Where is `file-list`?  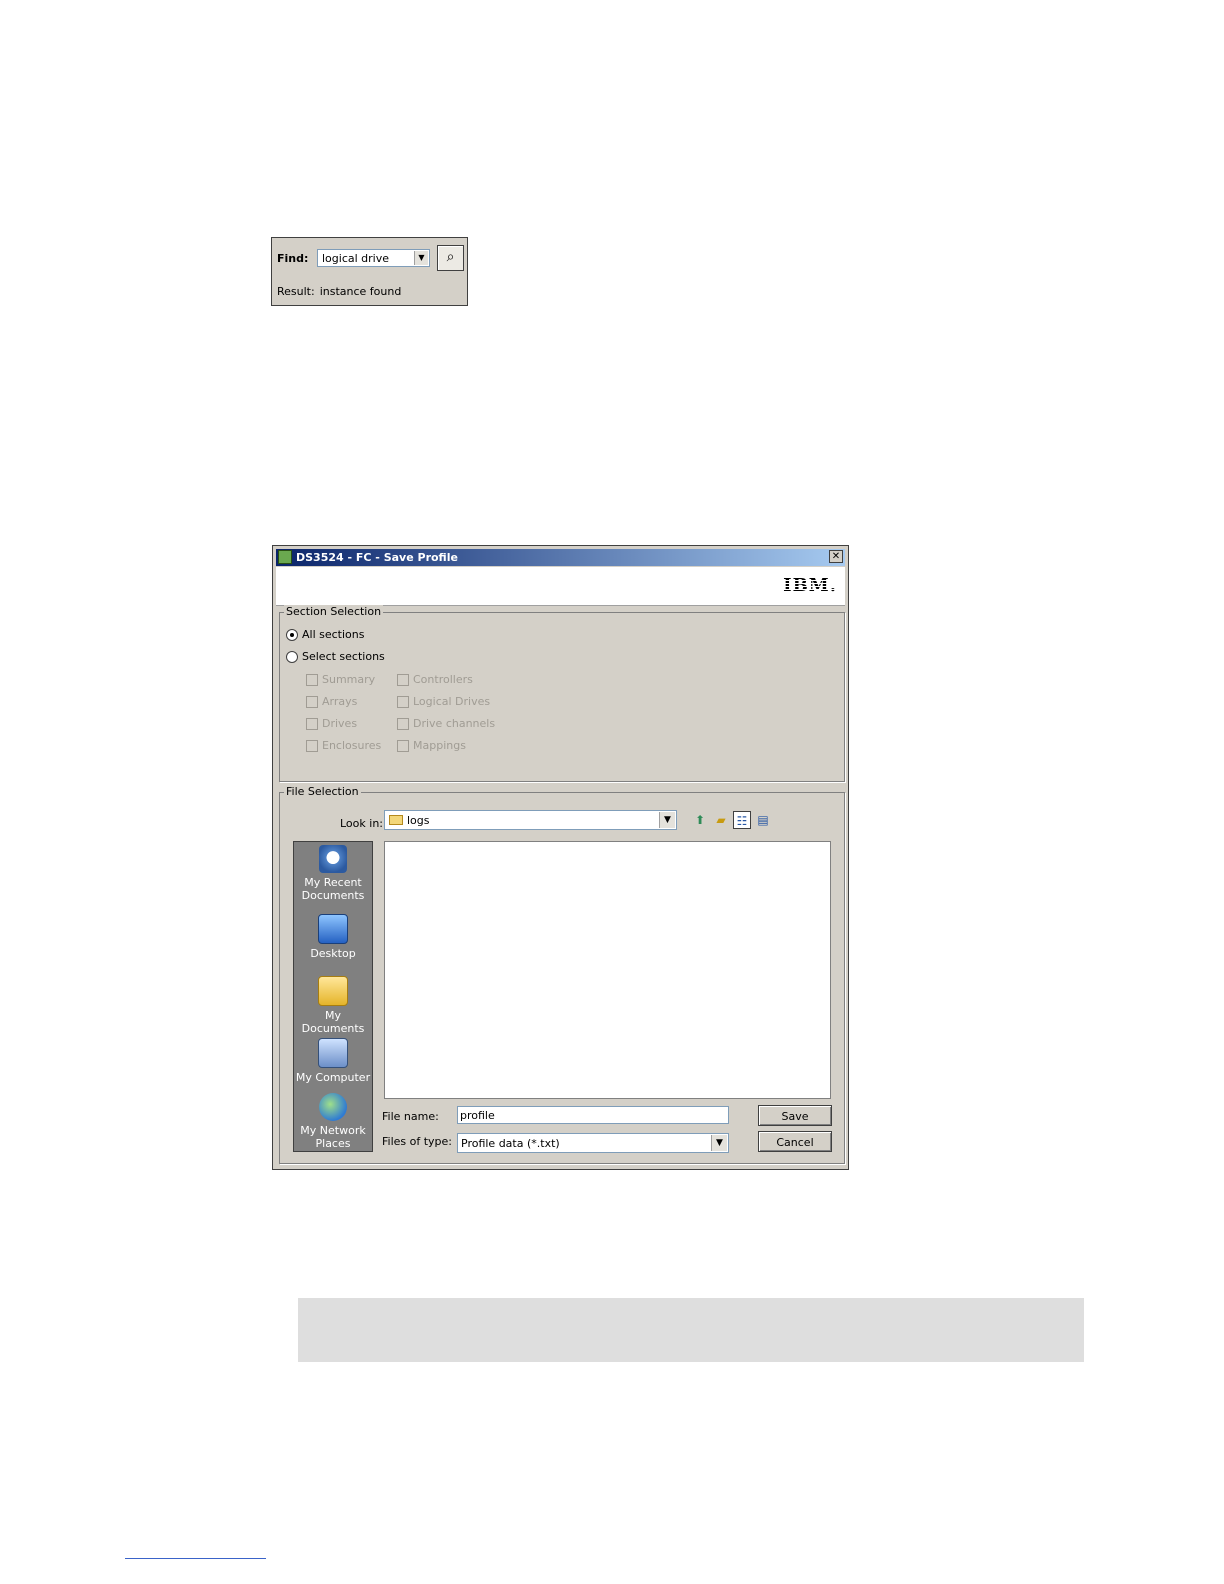
file-list is located at coordinates (607, 970).